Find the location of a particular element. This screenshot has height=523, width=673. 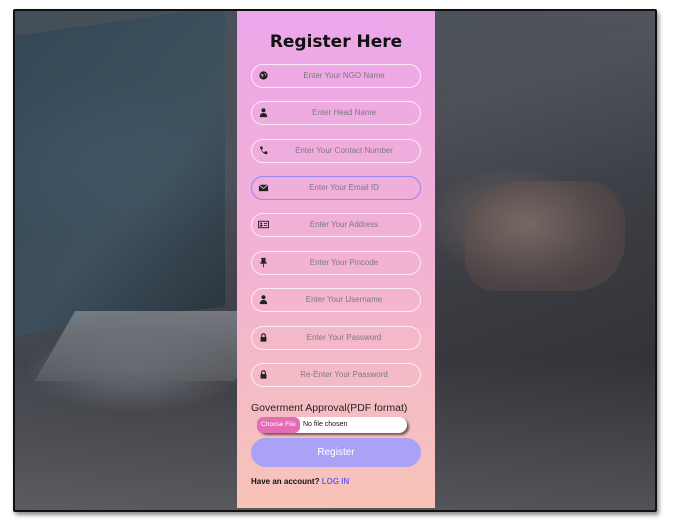

username-placeholder: Enter Your Username is located at coordinates (344, 299).